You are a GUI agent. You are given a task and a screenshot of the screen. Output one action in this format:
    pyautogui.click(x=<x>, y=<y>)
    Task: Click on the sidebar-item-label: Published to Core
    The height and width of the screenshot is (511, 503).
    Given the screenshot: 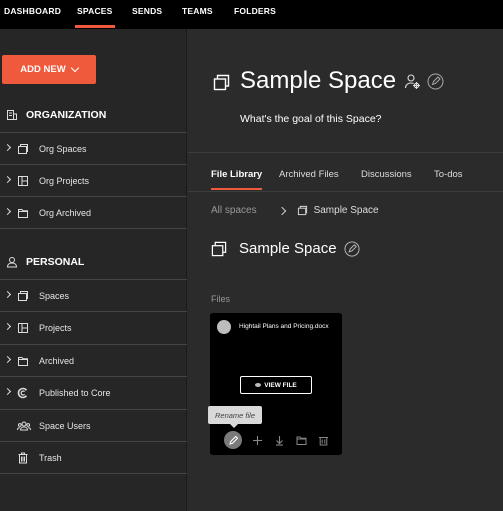 What is the action you would take?
    pyautogui.click(x=75, y=392)
    